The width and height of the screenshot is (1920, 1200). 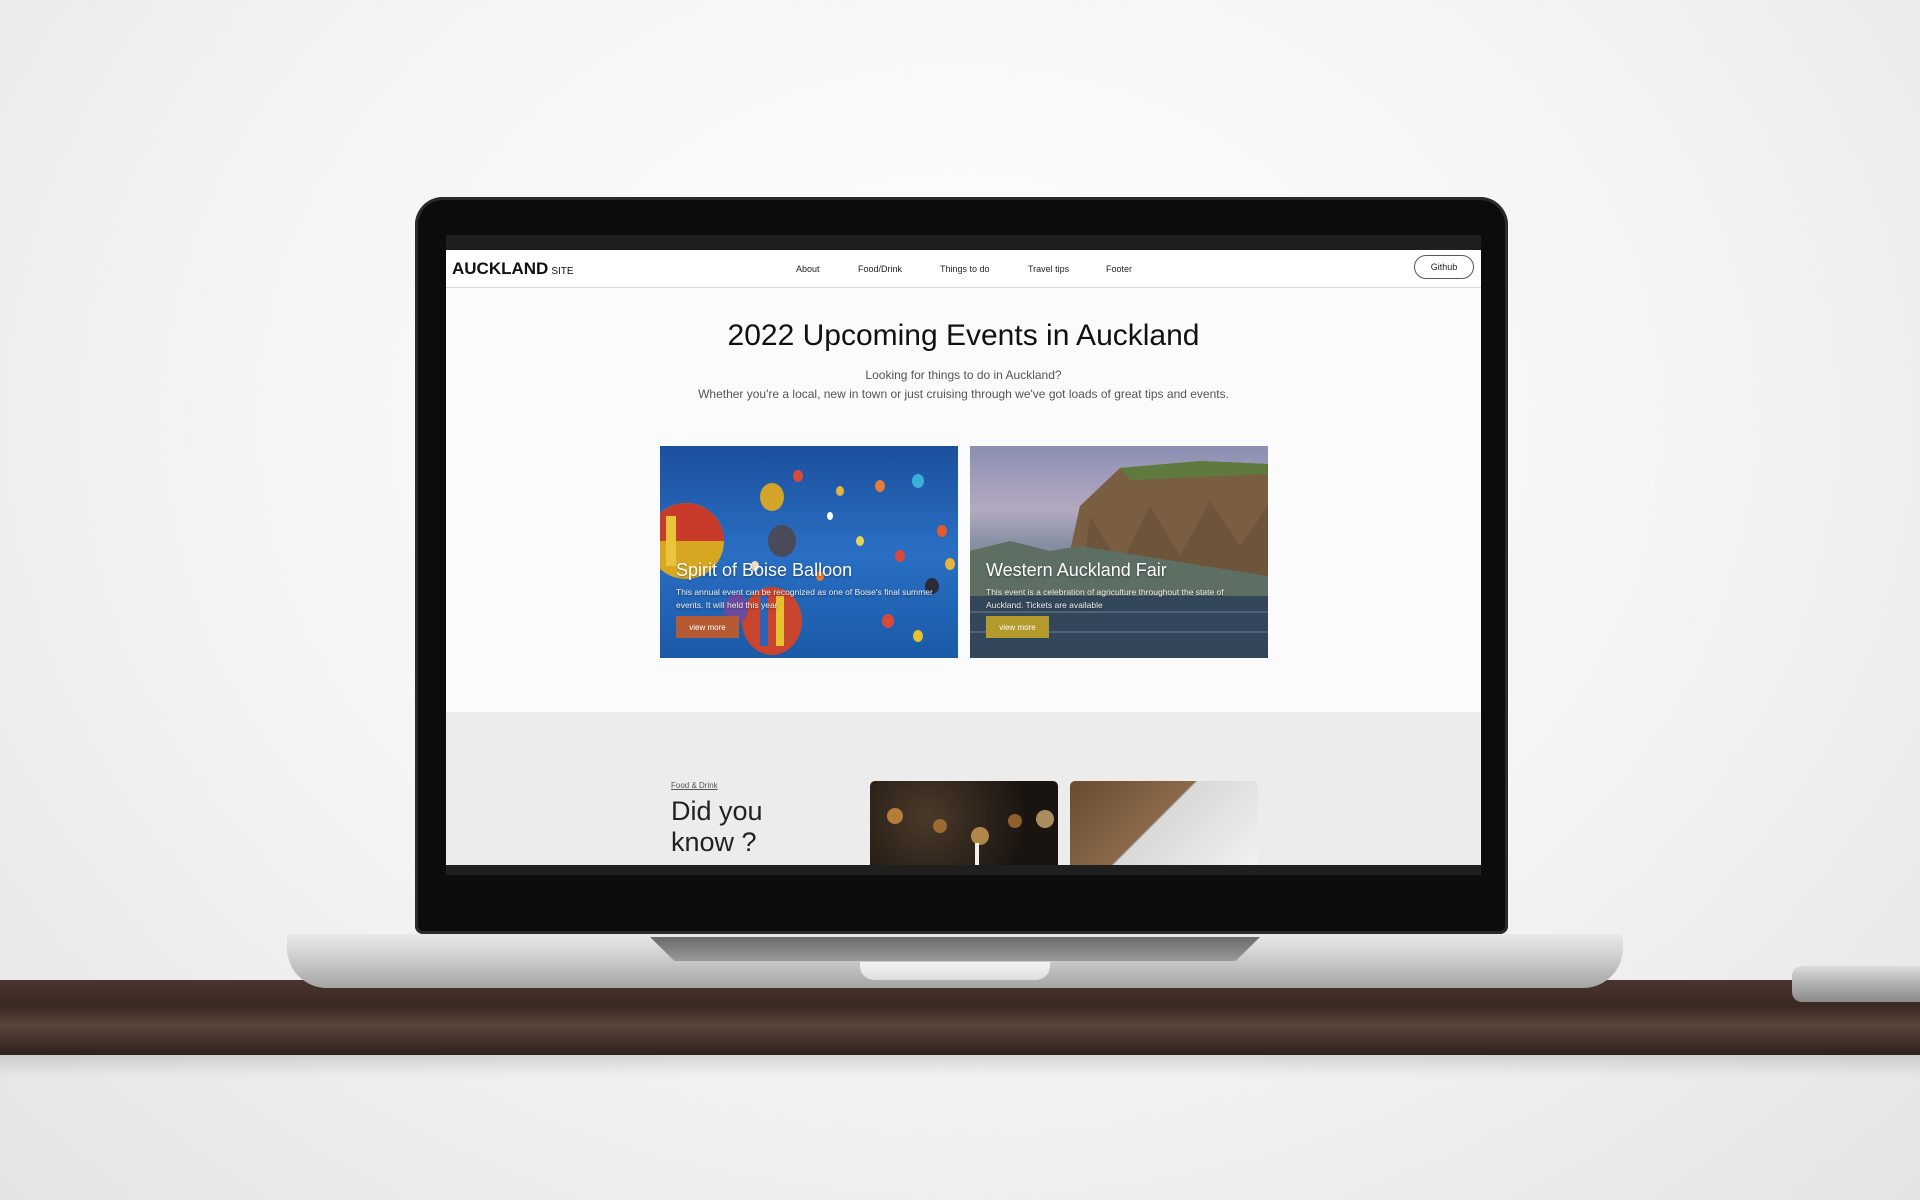 I want to click on wooden-shelf, so click(x=960, y=1028).